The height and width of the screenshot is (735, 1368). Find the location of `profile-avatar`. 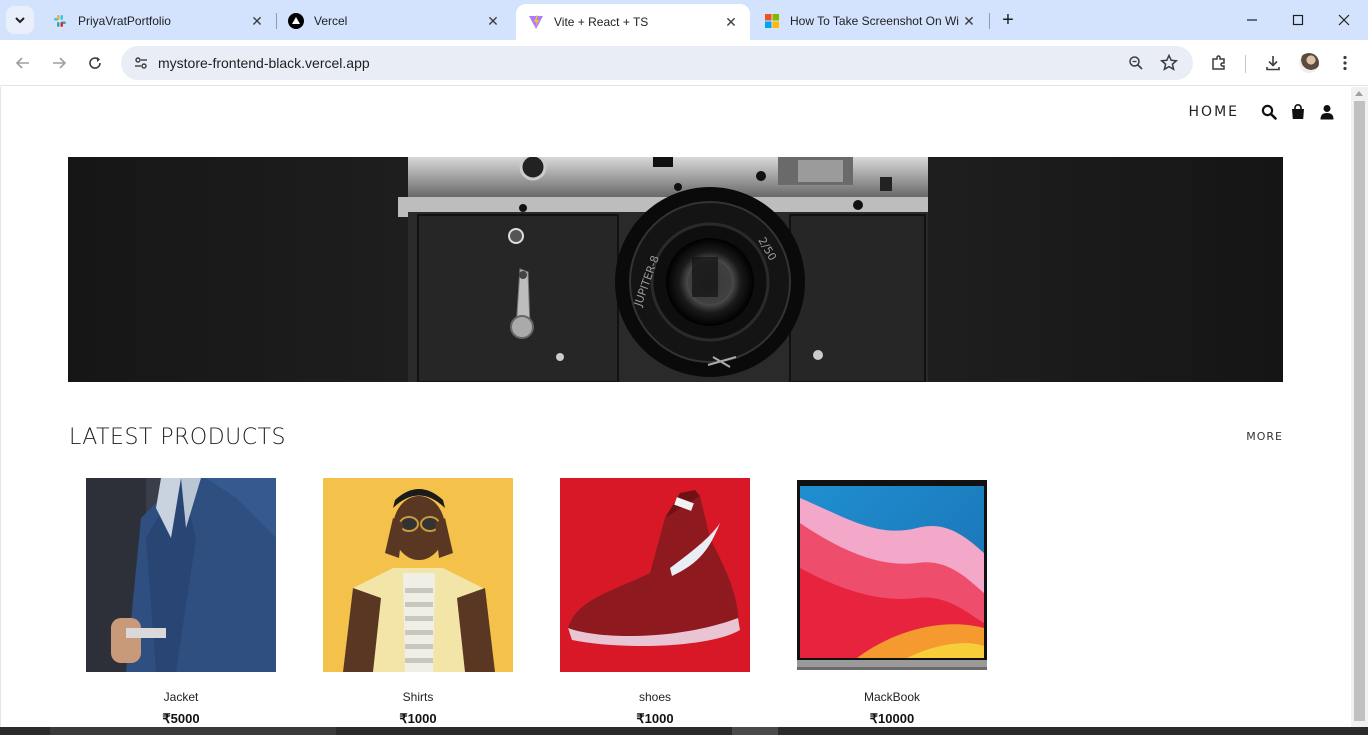

profile-avatar is located at coordinates (1309, 63).